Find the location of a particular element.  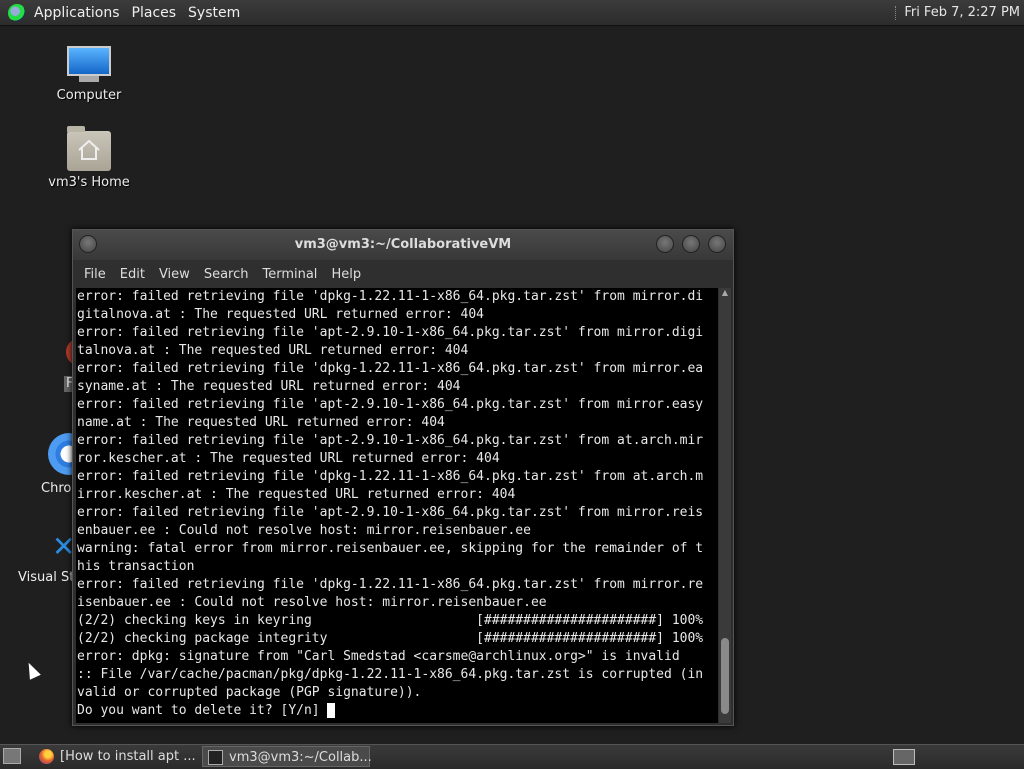

applications-menu: Applications is located at coordinates (77, 13).